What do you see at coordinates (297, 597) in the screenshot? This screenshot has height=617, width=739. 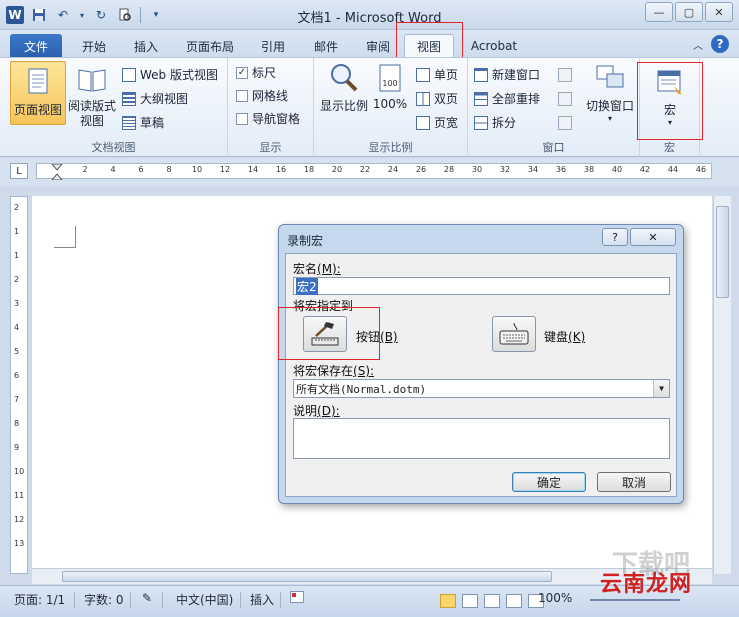 I see `macro-record-icon` at bounding box center [297, 597].